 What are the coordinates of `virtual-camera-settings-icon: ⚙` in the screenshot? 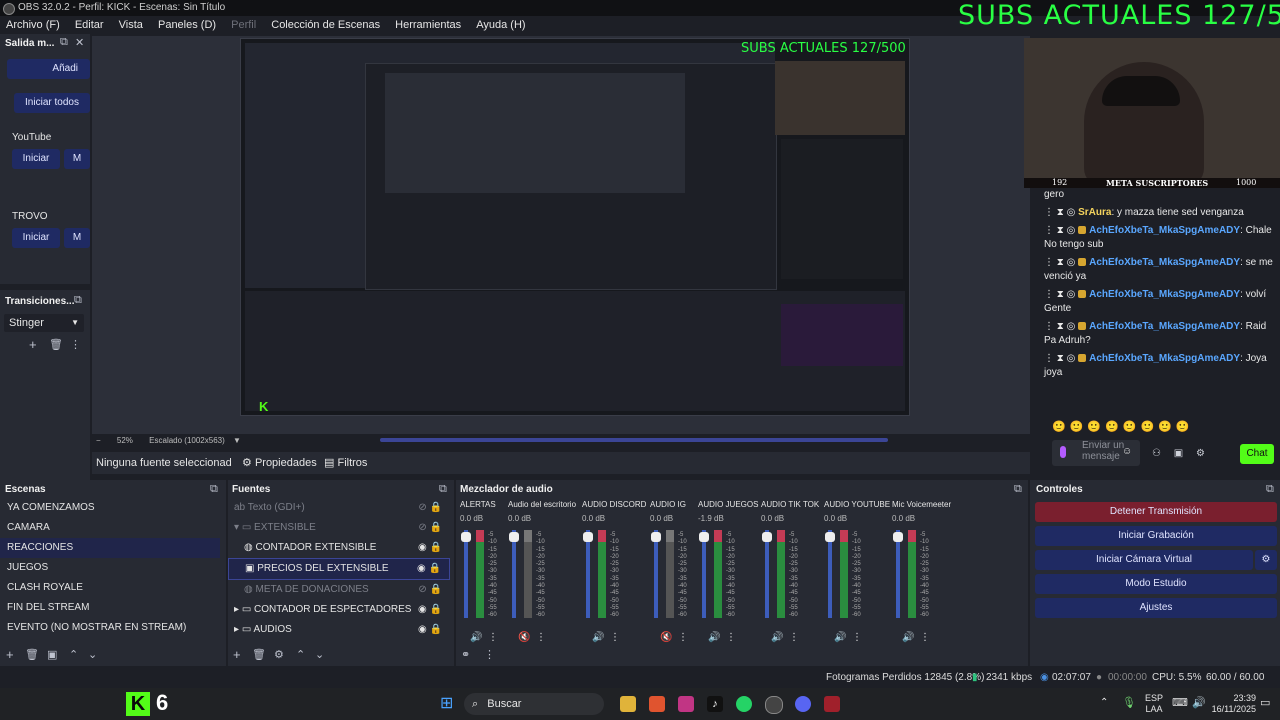 It's located at (1266, 560).